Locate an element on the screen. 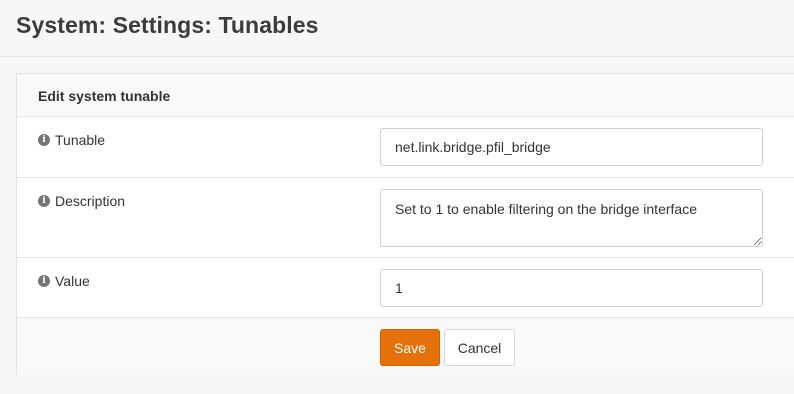 The image size is (794, 394). panel-heading-title: Edit system tunable is located at coordinates (104, 96).